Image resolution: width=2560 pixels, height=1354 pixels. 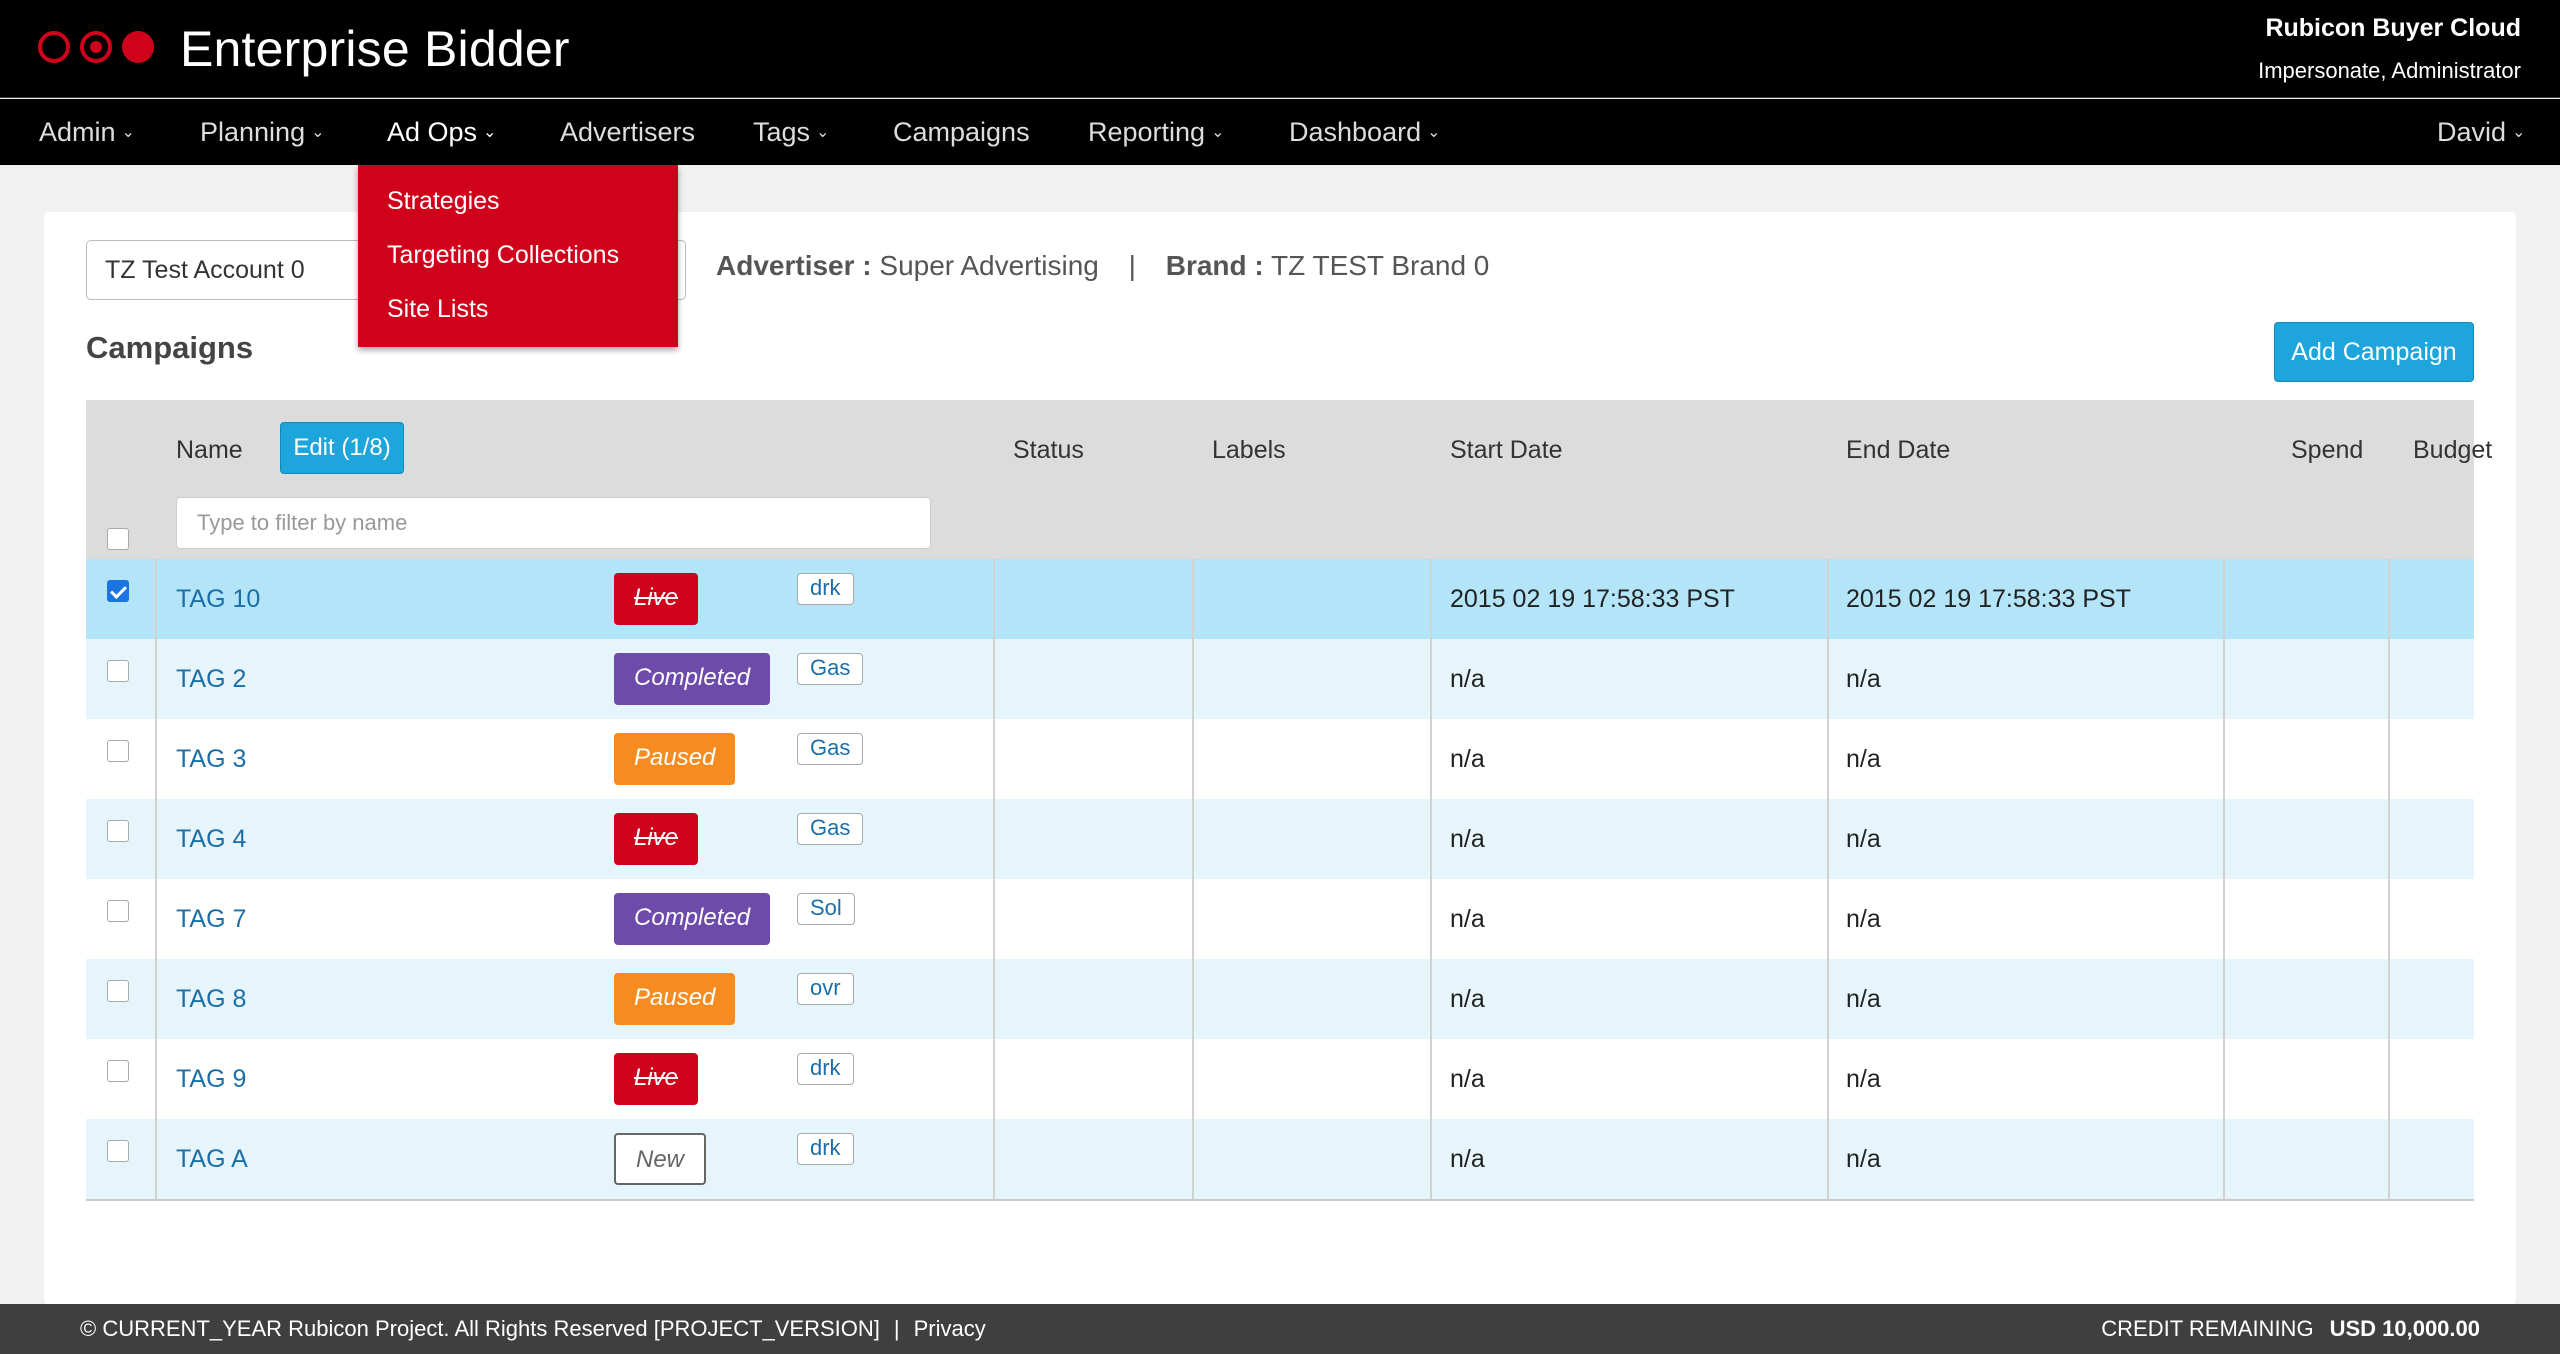 I want to click on table-row: TAG 8 Paused ovr n/a n/a, so click(x=1280, y=999).